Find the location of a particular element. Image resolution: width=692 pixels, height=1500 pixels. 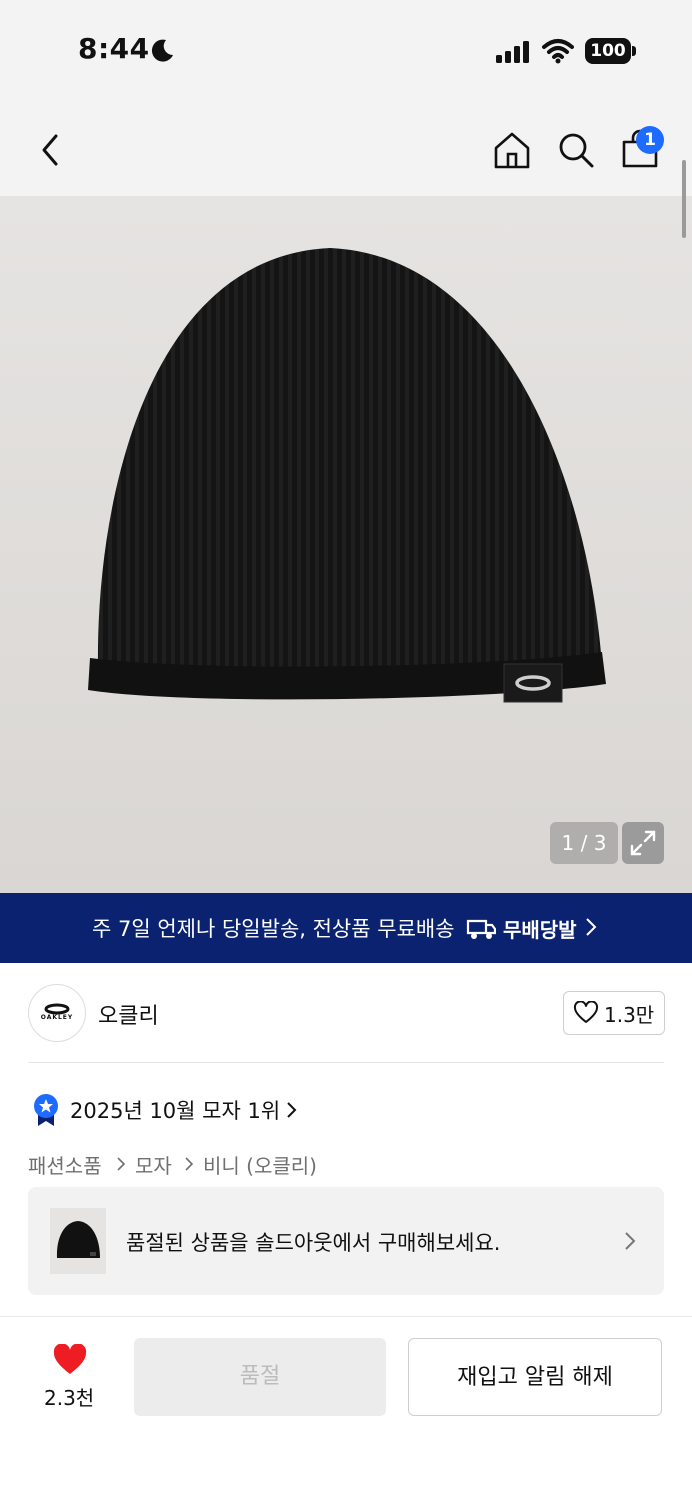

breadcrumb-item: 비니 (오클리) is located at coordinates (260, 1164).